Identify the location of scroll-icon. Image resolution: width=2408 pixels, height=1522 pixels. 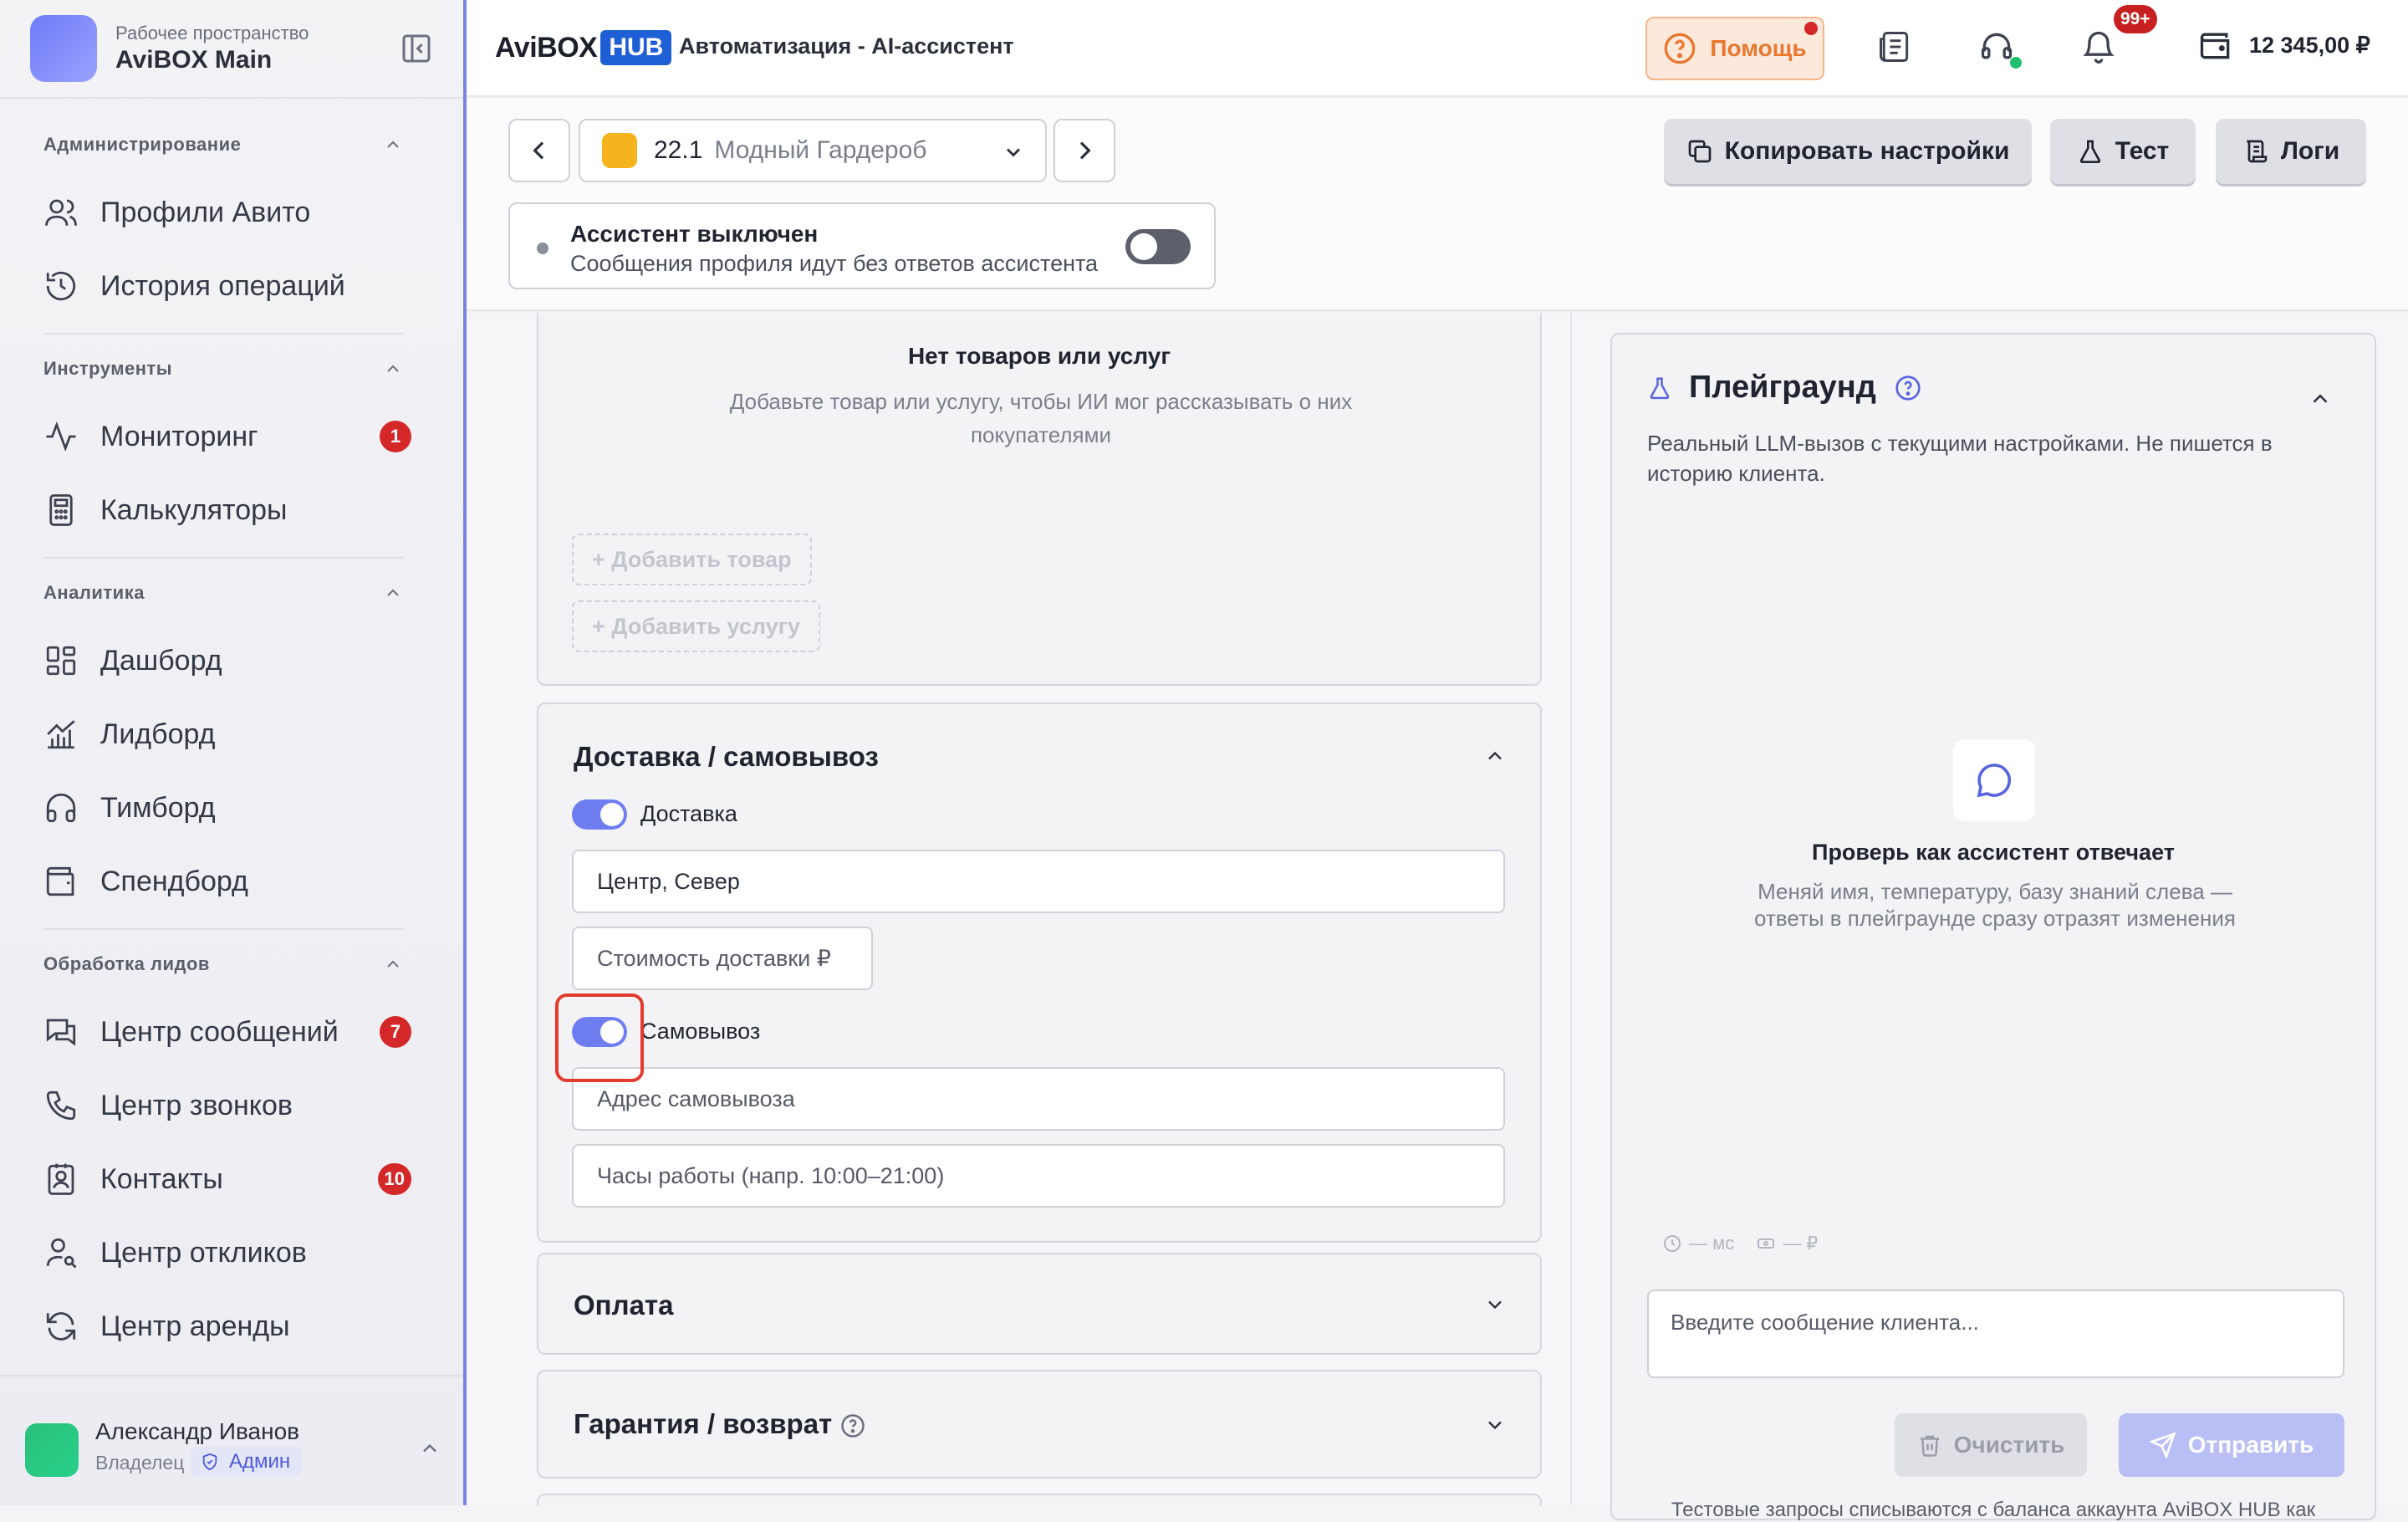
(2257, 151).